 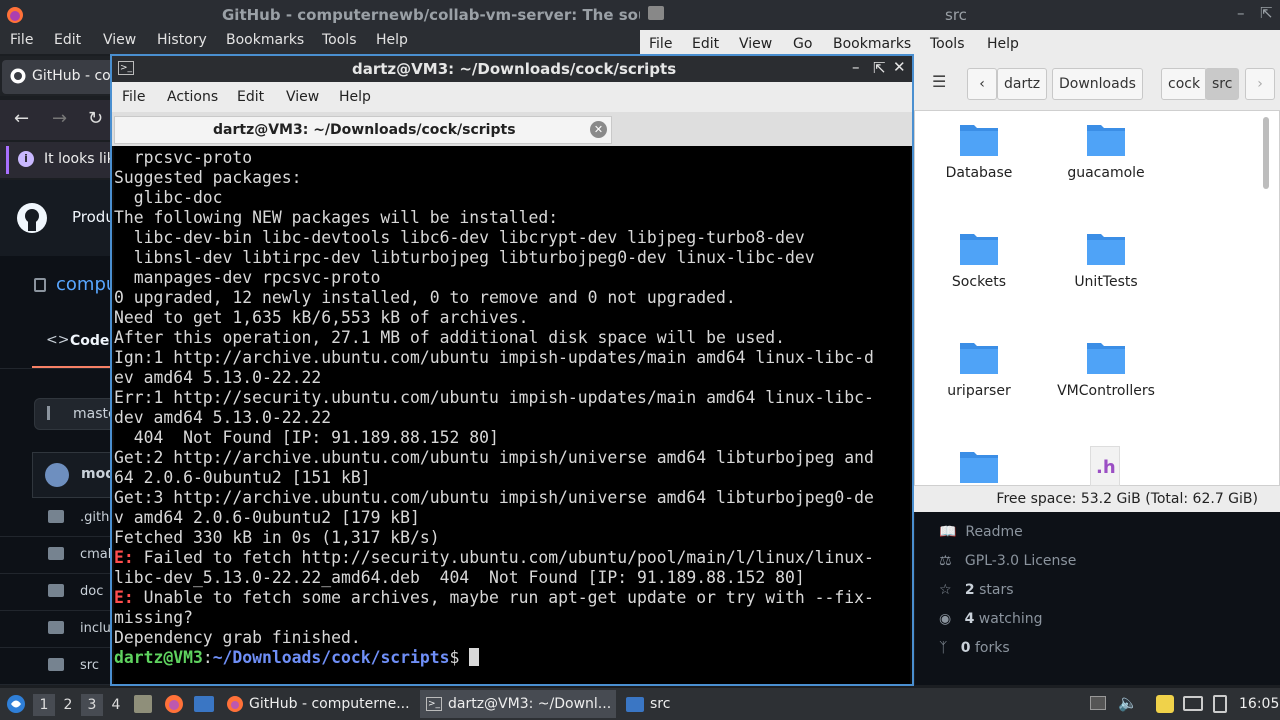 I want to click on breadcrumb-downloads: Downloads, so click(x=1097, y=84).